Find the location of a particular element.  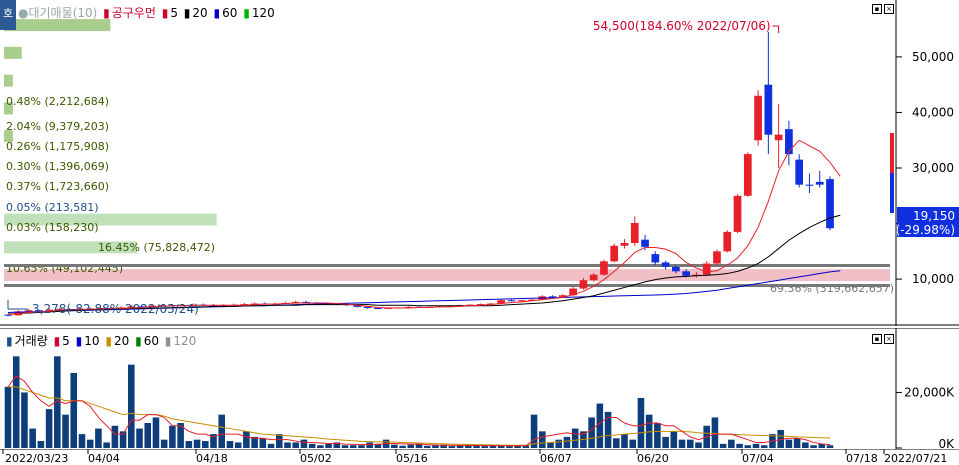

volume-profile-label: 69.36% (319,662,657) is located at coordinates (832, 288).